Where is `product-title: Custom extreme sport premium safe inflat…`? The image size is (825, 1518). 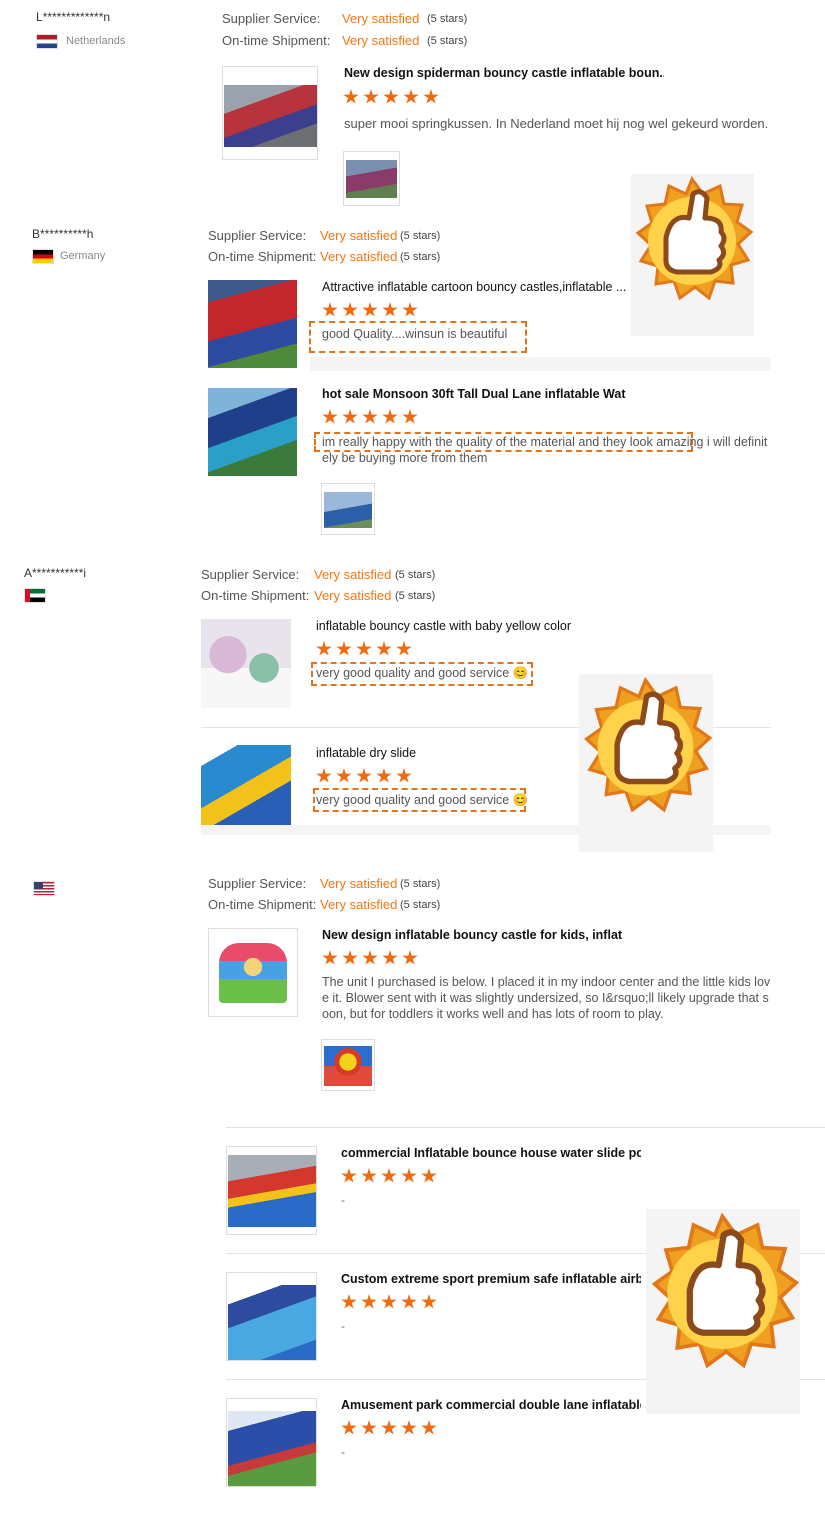 product-title: Custom extreme sport premium safe inflat… is located at coordinates (491, 1279).